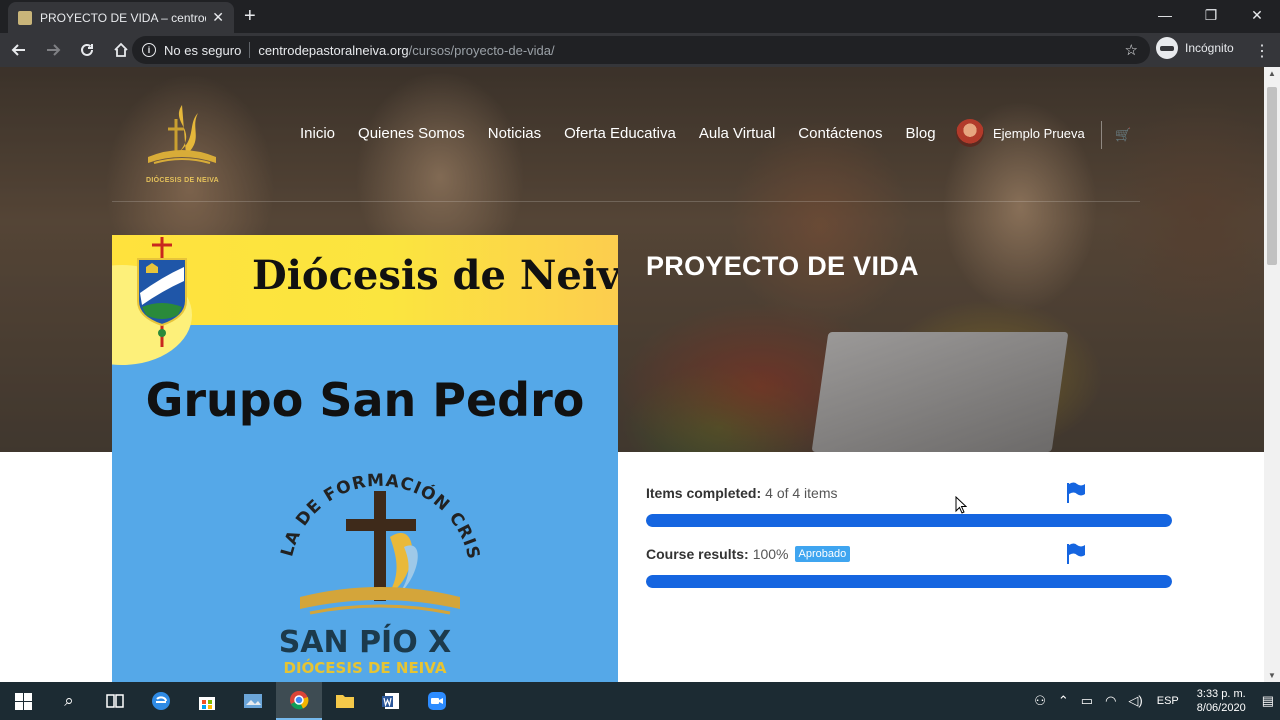 The image size is (1280, 720). I want to click on chrome-icon, so click(299, 700).